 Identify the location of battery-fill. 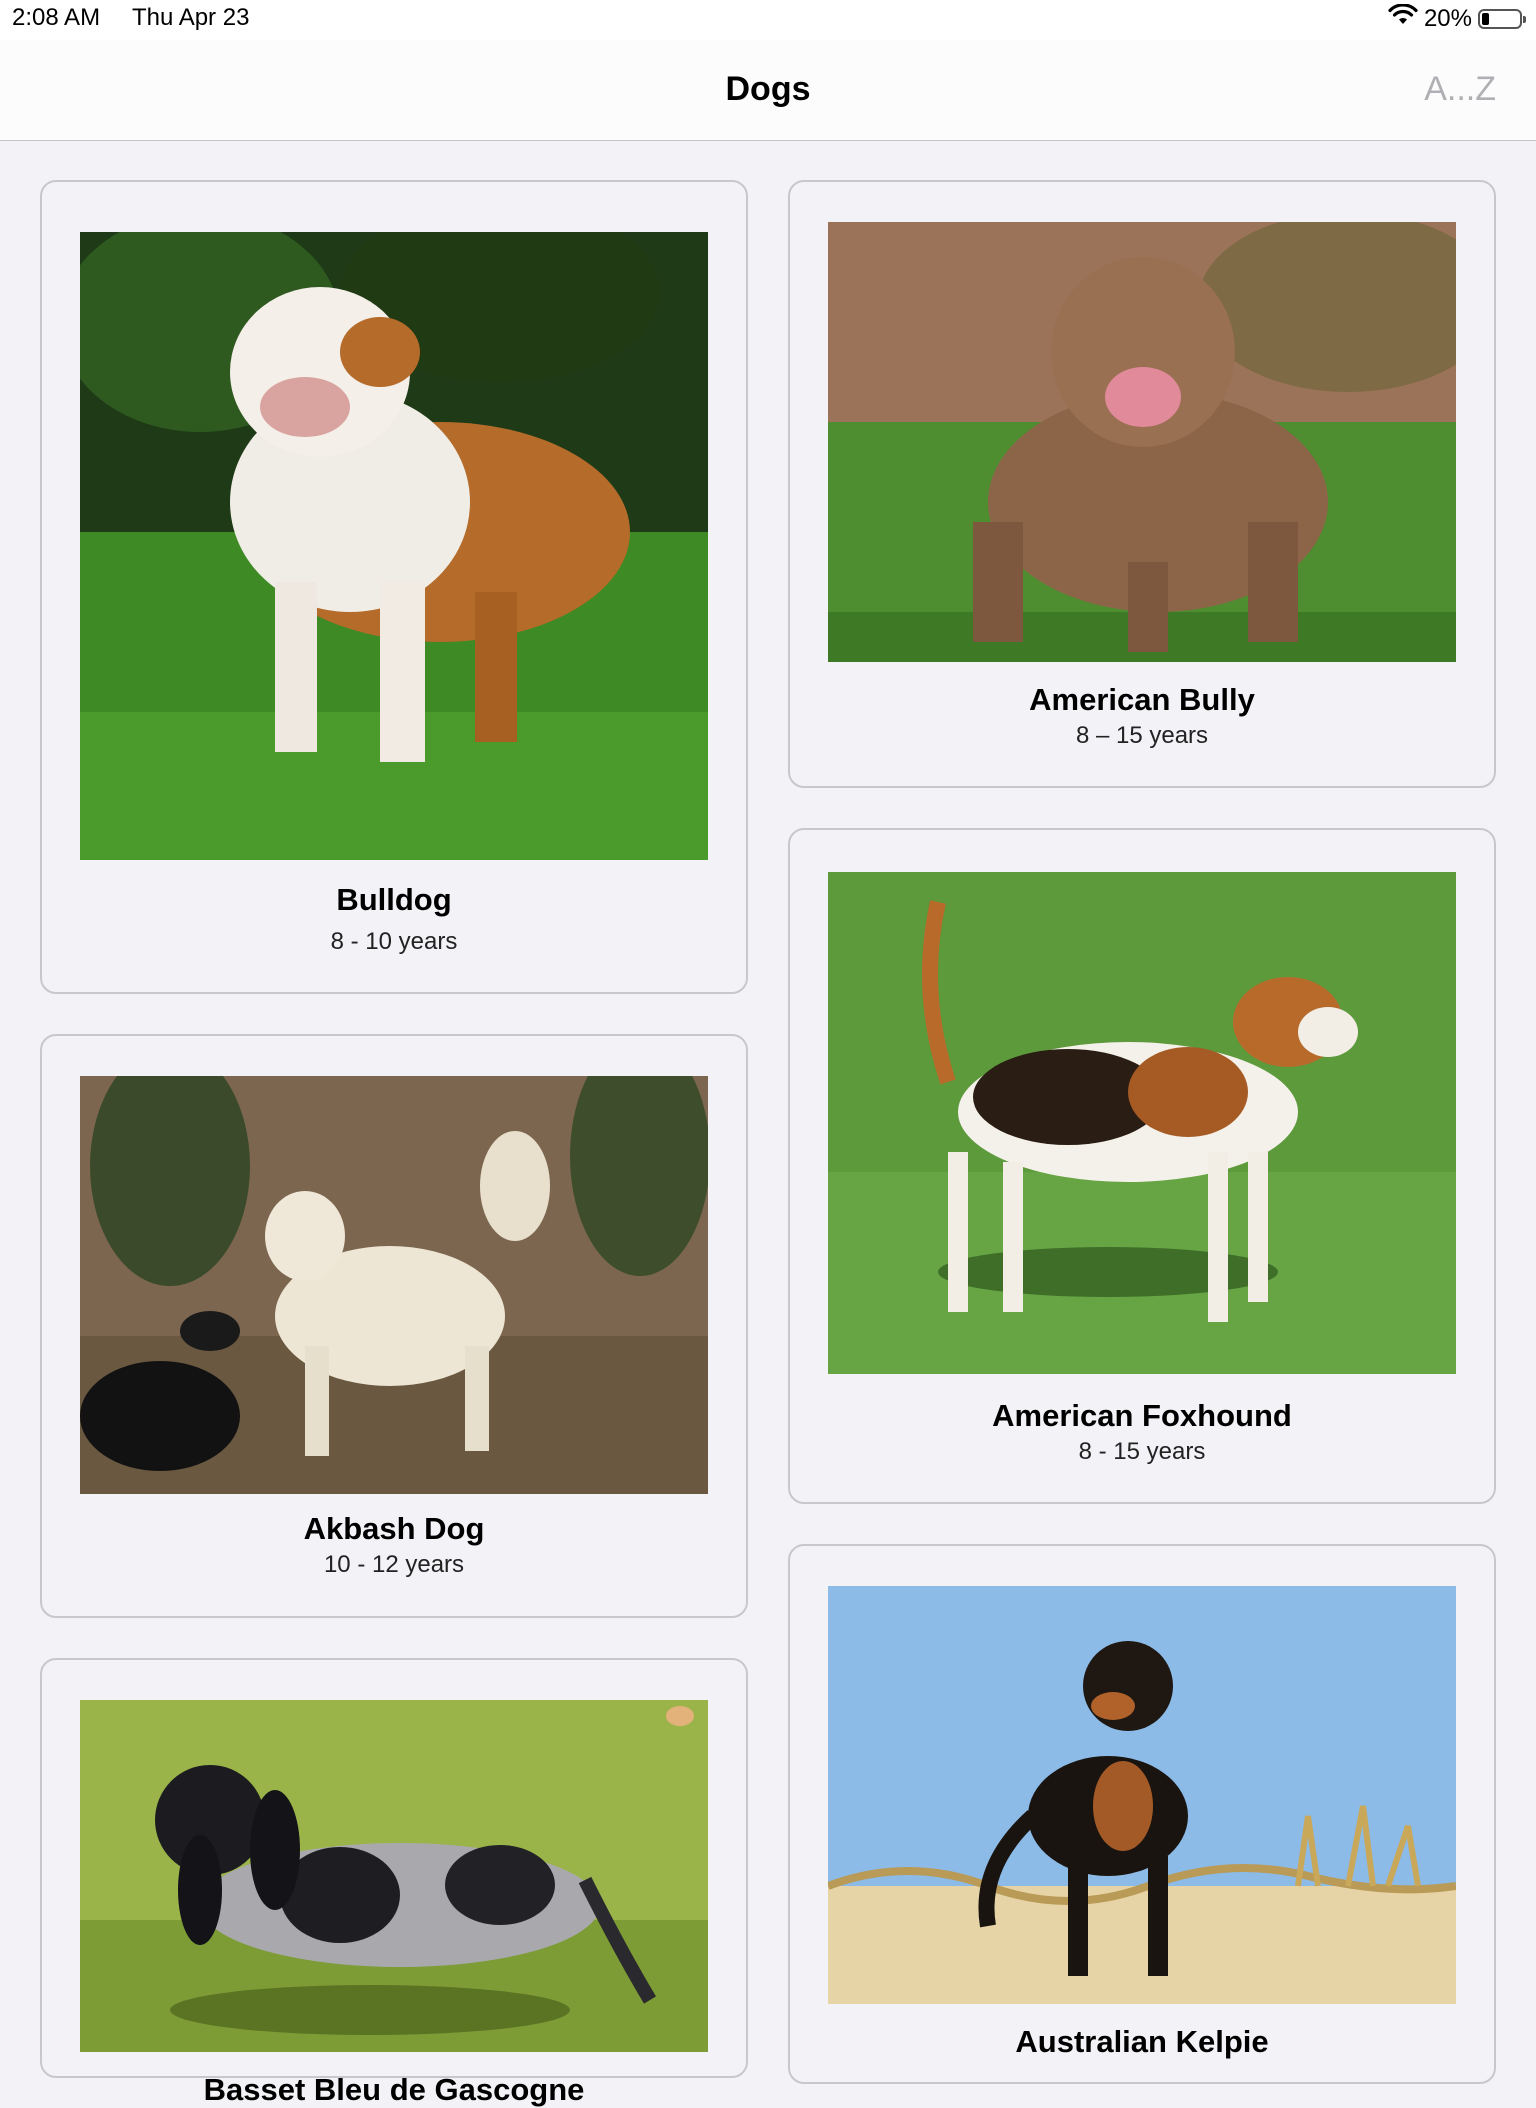
(1485, 18).